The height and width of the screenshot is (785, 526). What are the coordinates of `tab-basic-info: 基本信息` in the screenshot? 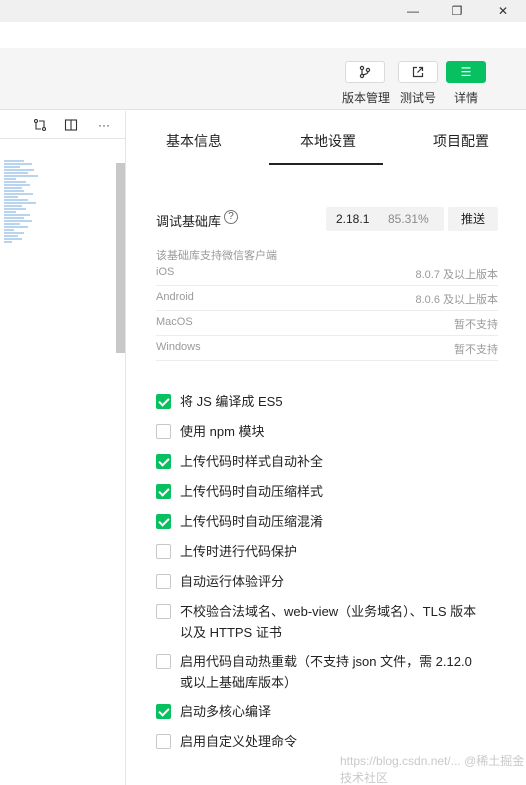 It's located at (194, 141).